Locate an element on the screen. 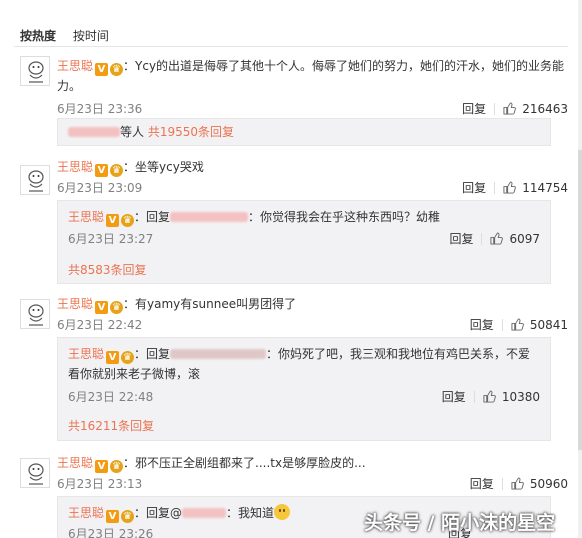  comment-content: ：Ycy的出道是侮辱了其他十个人。侮辱了她们的努力，她们的汗水，她们的业务能力。 is located at coordinates (311, 76).